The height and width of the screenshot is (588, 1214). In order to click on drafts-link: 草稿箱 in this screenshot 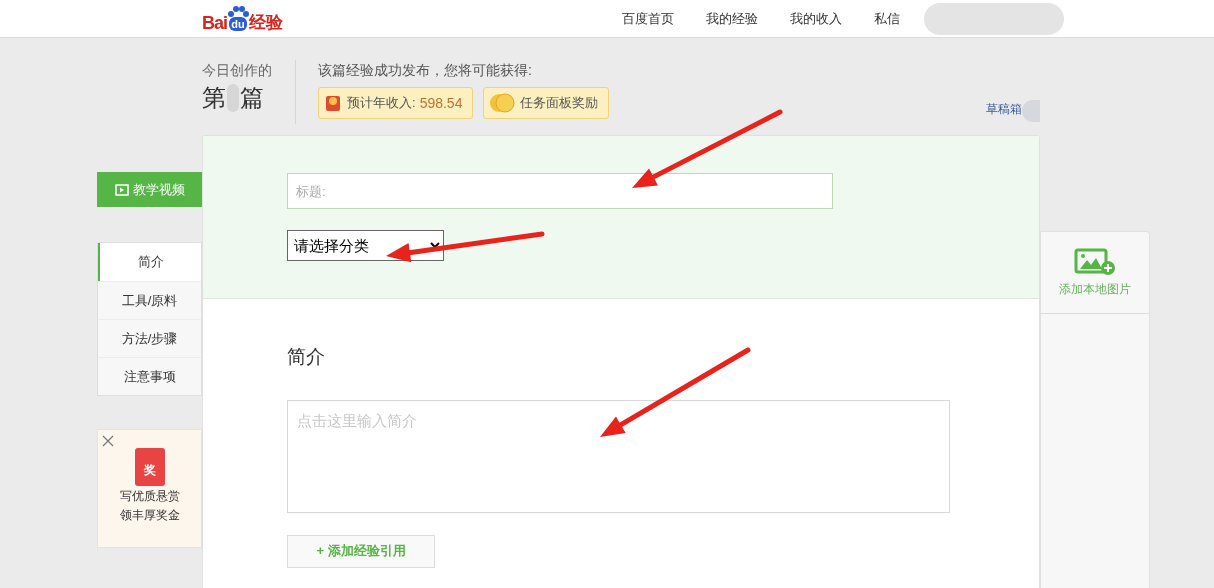, I will do `click(1004, 109)`.